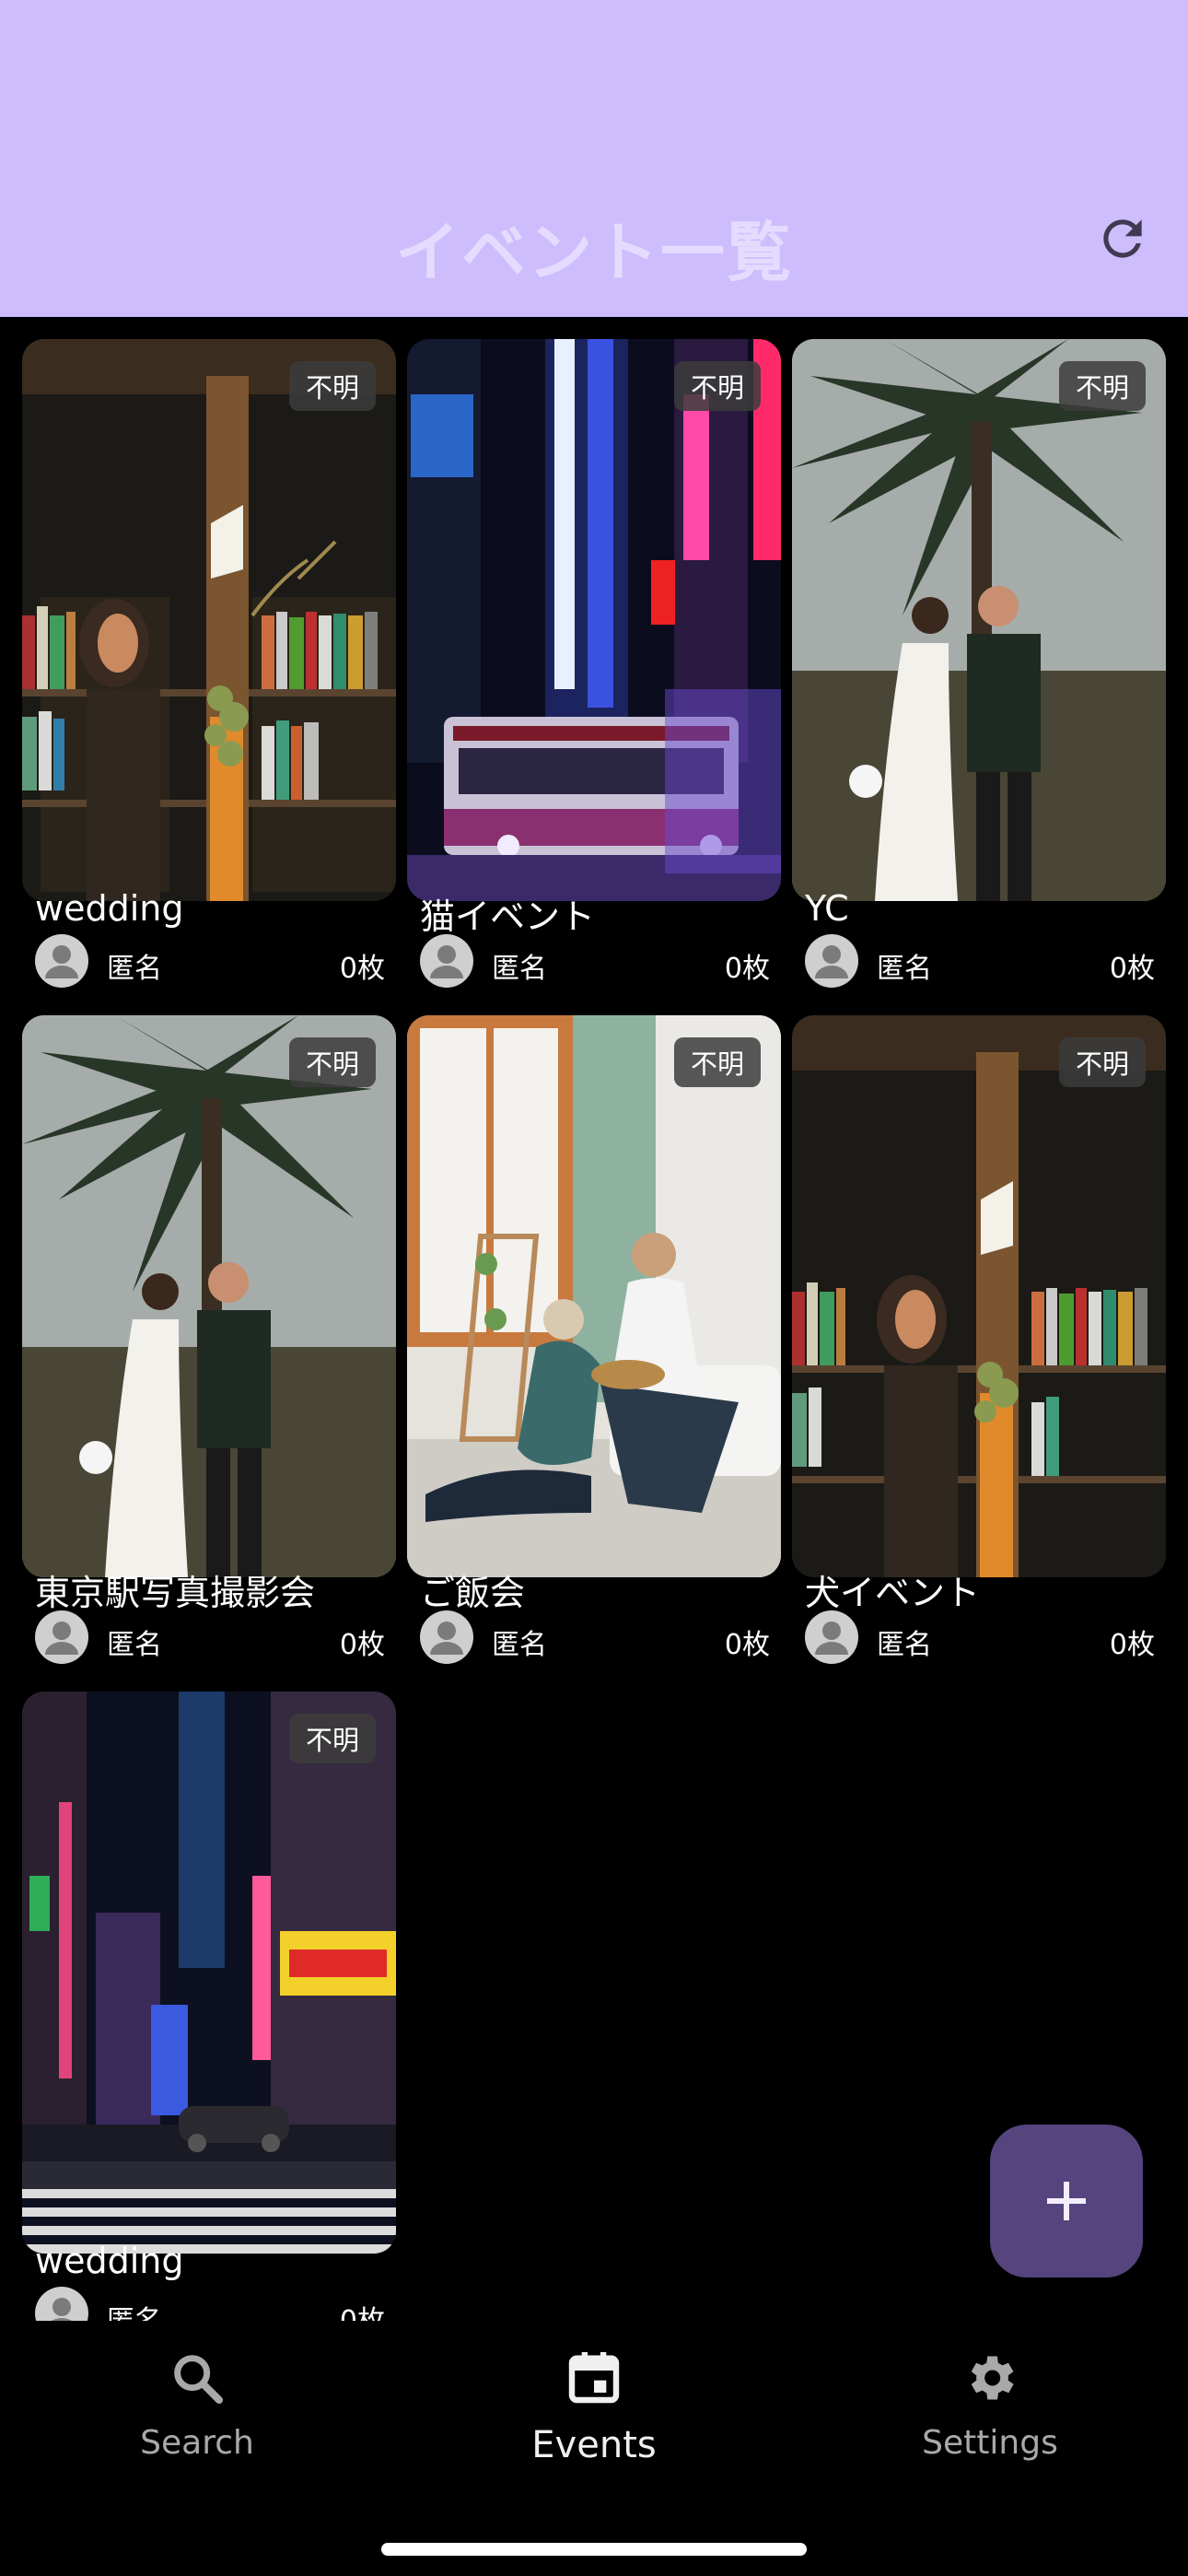 The height and width of the screenshot is (2576, 1188). What do you see at coordinates (990, 2443) in the screenshot?
I see `nav-settings-label: Settings` at bounding box center [990, 2443].